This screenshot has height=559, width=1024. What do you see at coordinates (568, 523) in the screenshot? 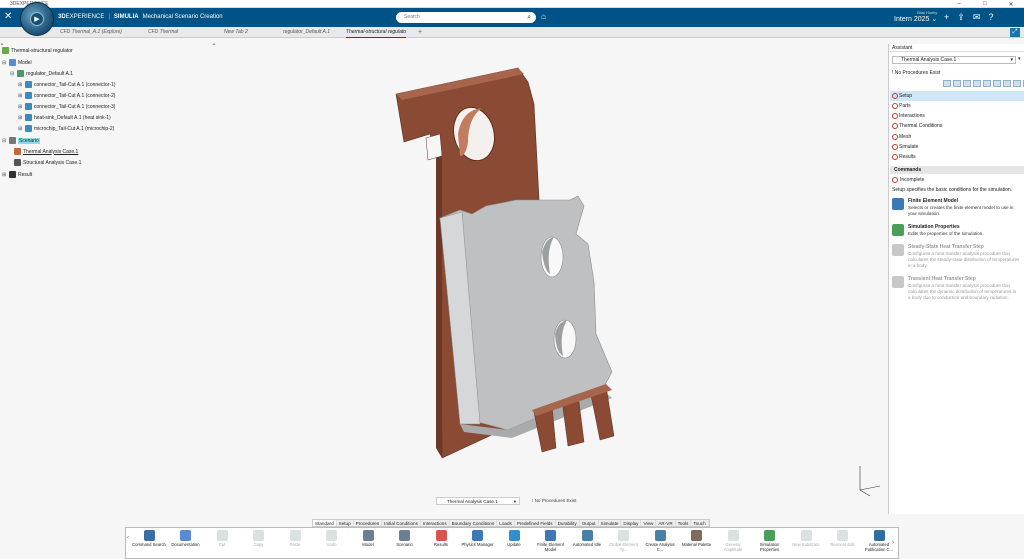
I see `tab-durability: Durability` at bounding box center [568, 523].